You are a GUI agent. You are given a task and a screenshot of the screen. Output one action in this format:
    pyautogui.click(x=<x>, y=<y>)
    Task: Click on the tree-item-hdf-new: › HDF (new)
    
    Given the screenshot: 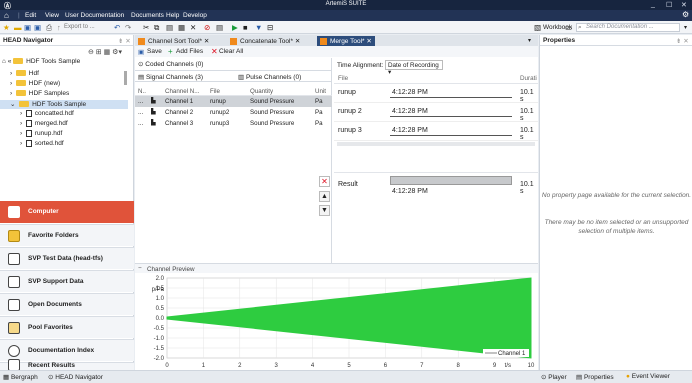 What is the action you would take?
    pyautogui.click(x=35, y=84)
    